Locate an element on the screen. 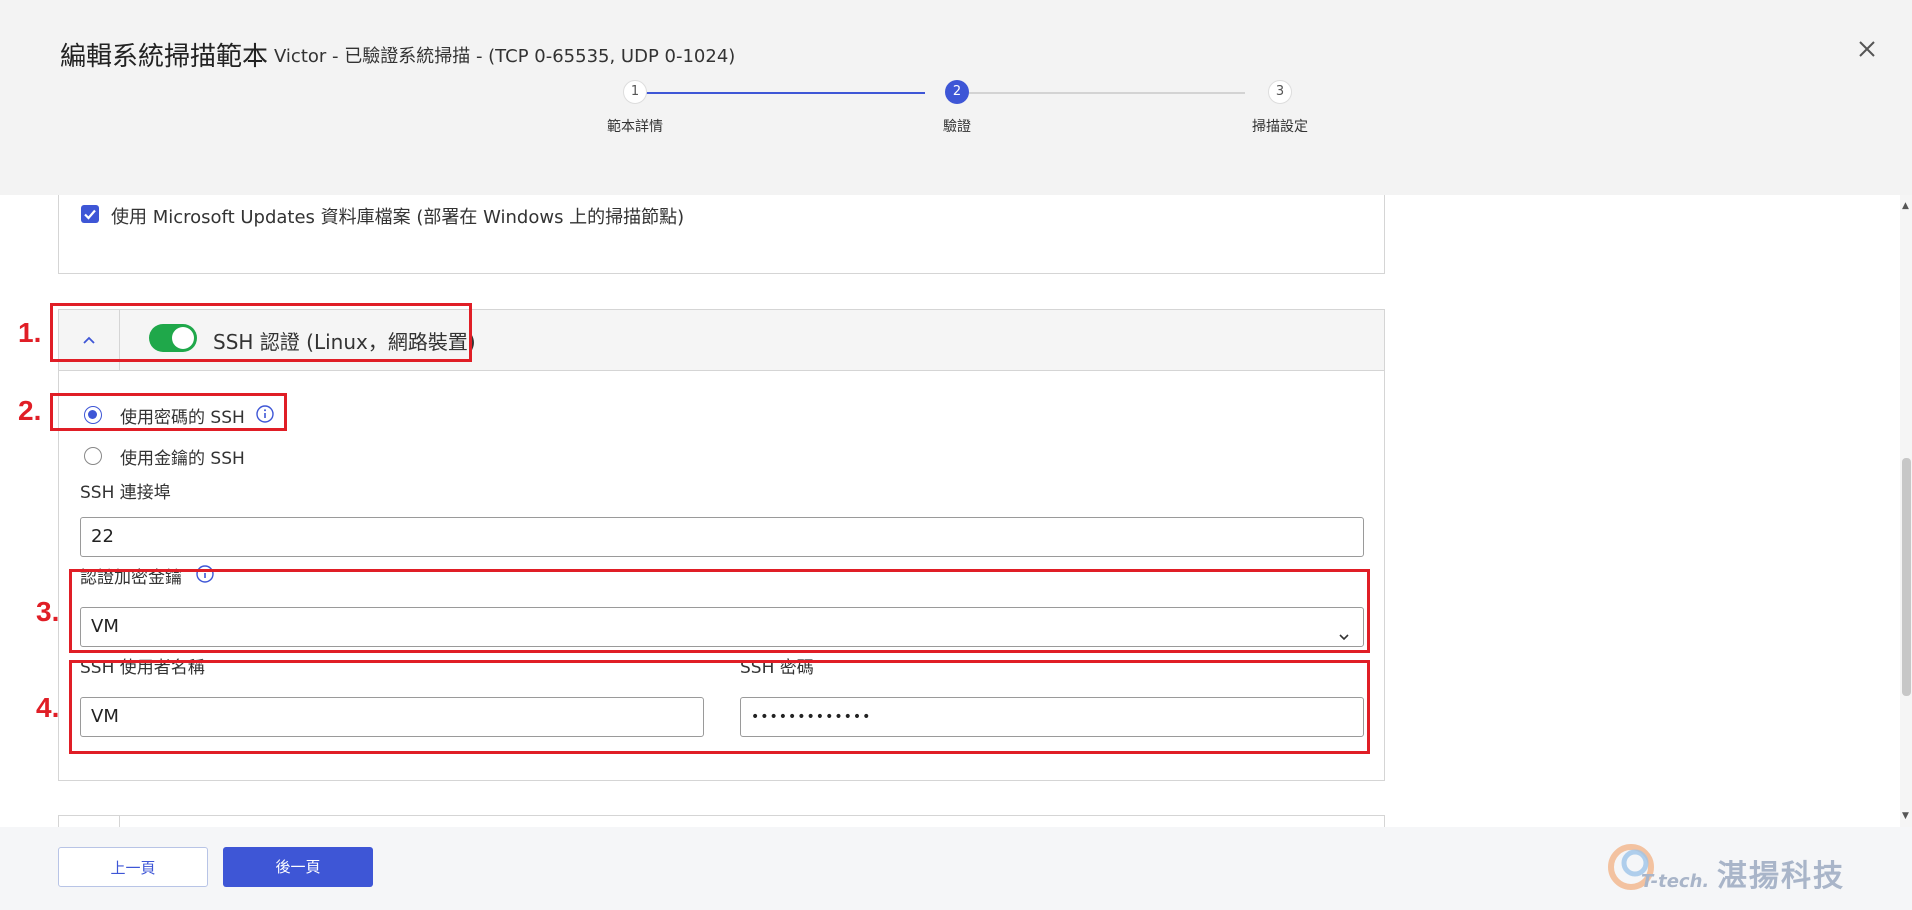  annotation-number-2: 2. is located at coordinates (30, 410).